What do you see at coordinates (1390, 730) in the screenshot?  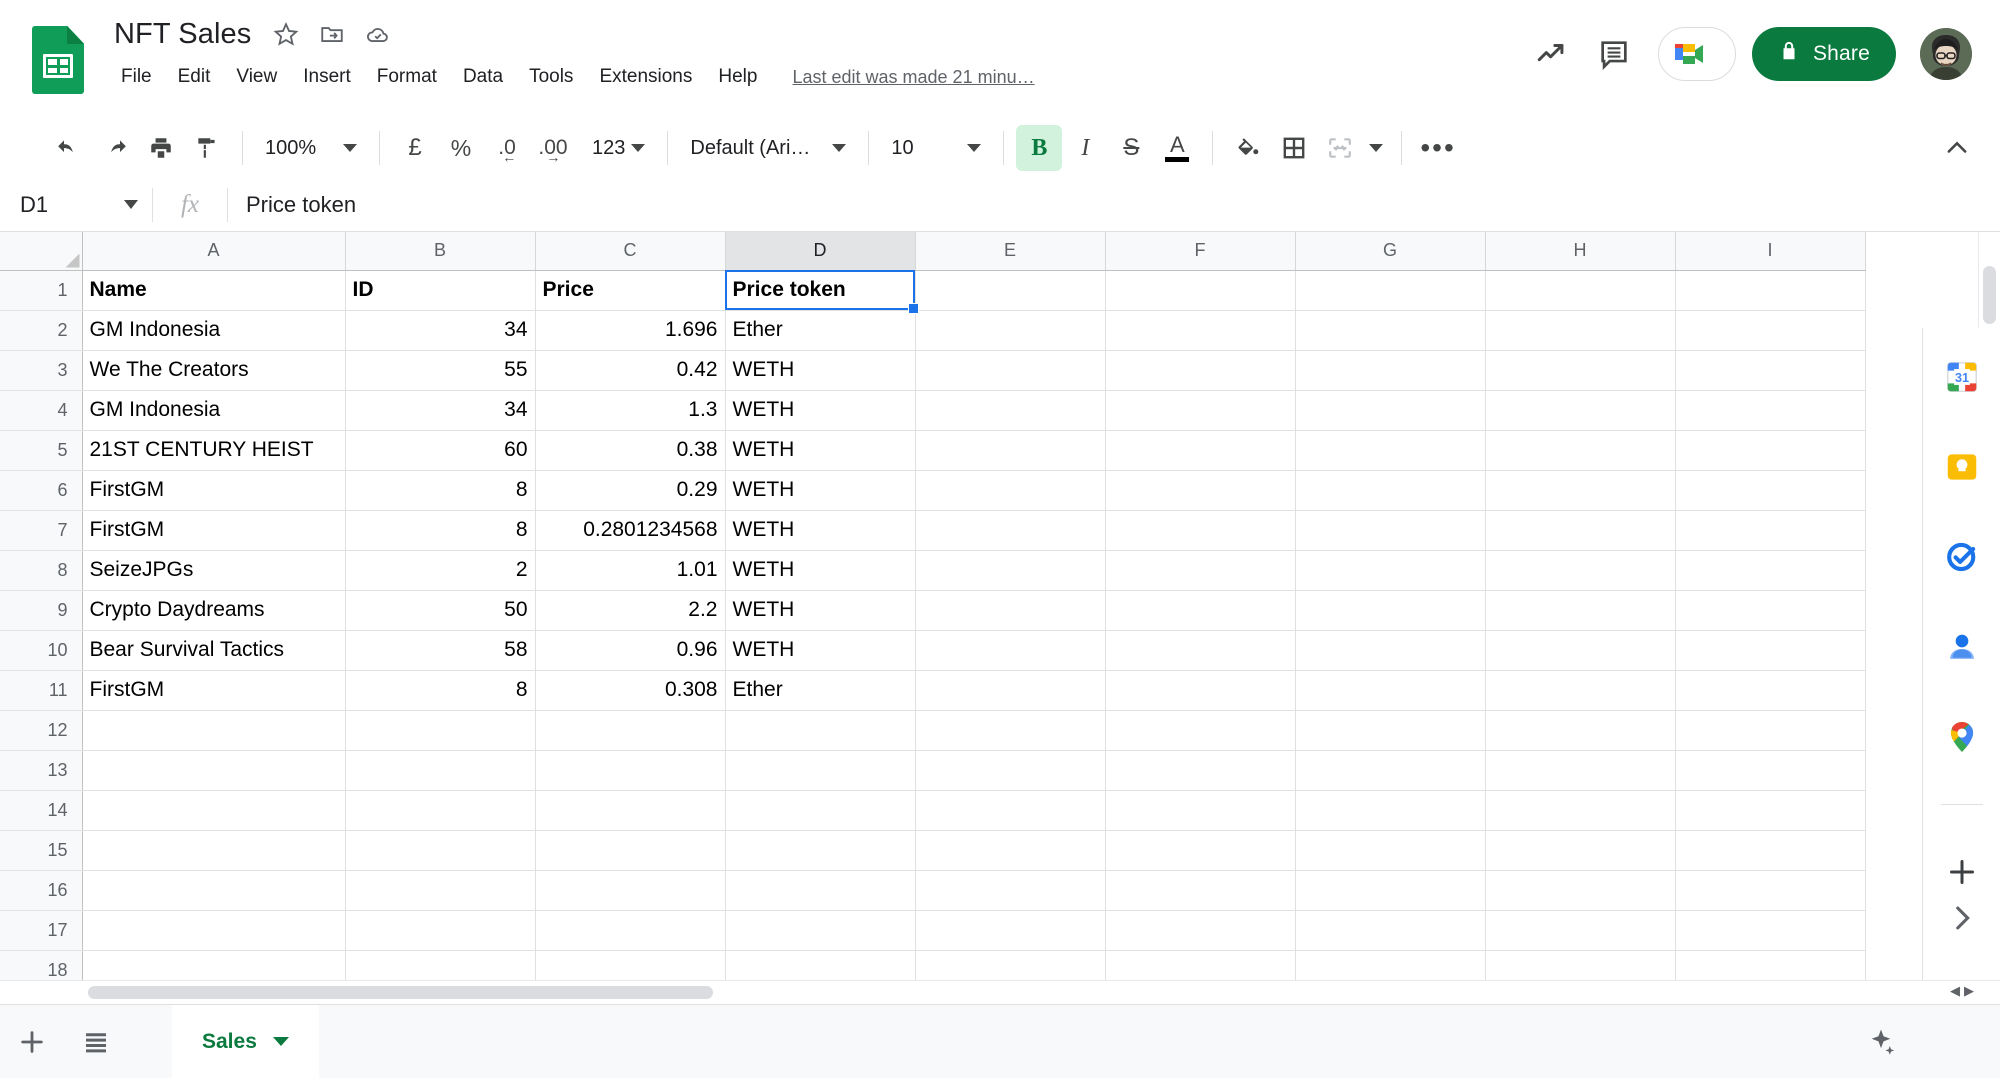 I see `cell-G12` at bounding box center [1390, 730].